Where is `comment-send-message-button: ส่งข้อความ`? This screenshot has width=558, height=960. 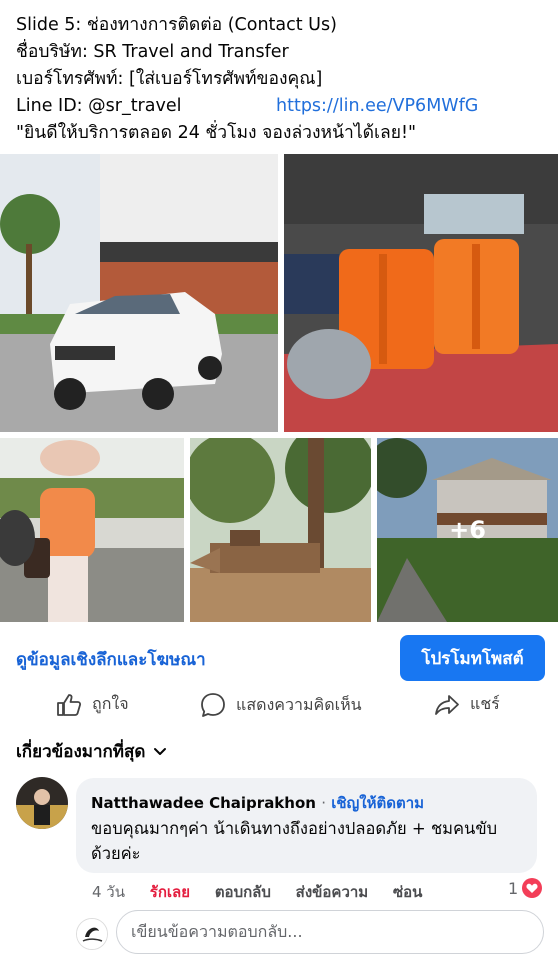 comment-send-message-button: ส่งข้อความ is located at coordinates (332, 892).